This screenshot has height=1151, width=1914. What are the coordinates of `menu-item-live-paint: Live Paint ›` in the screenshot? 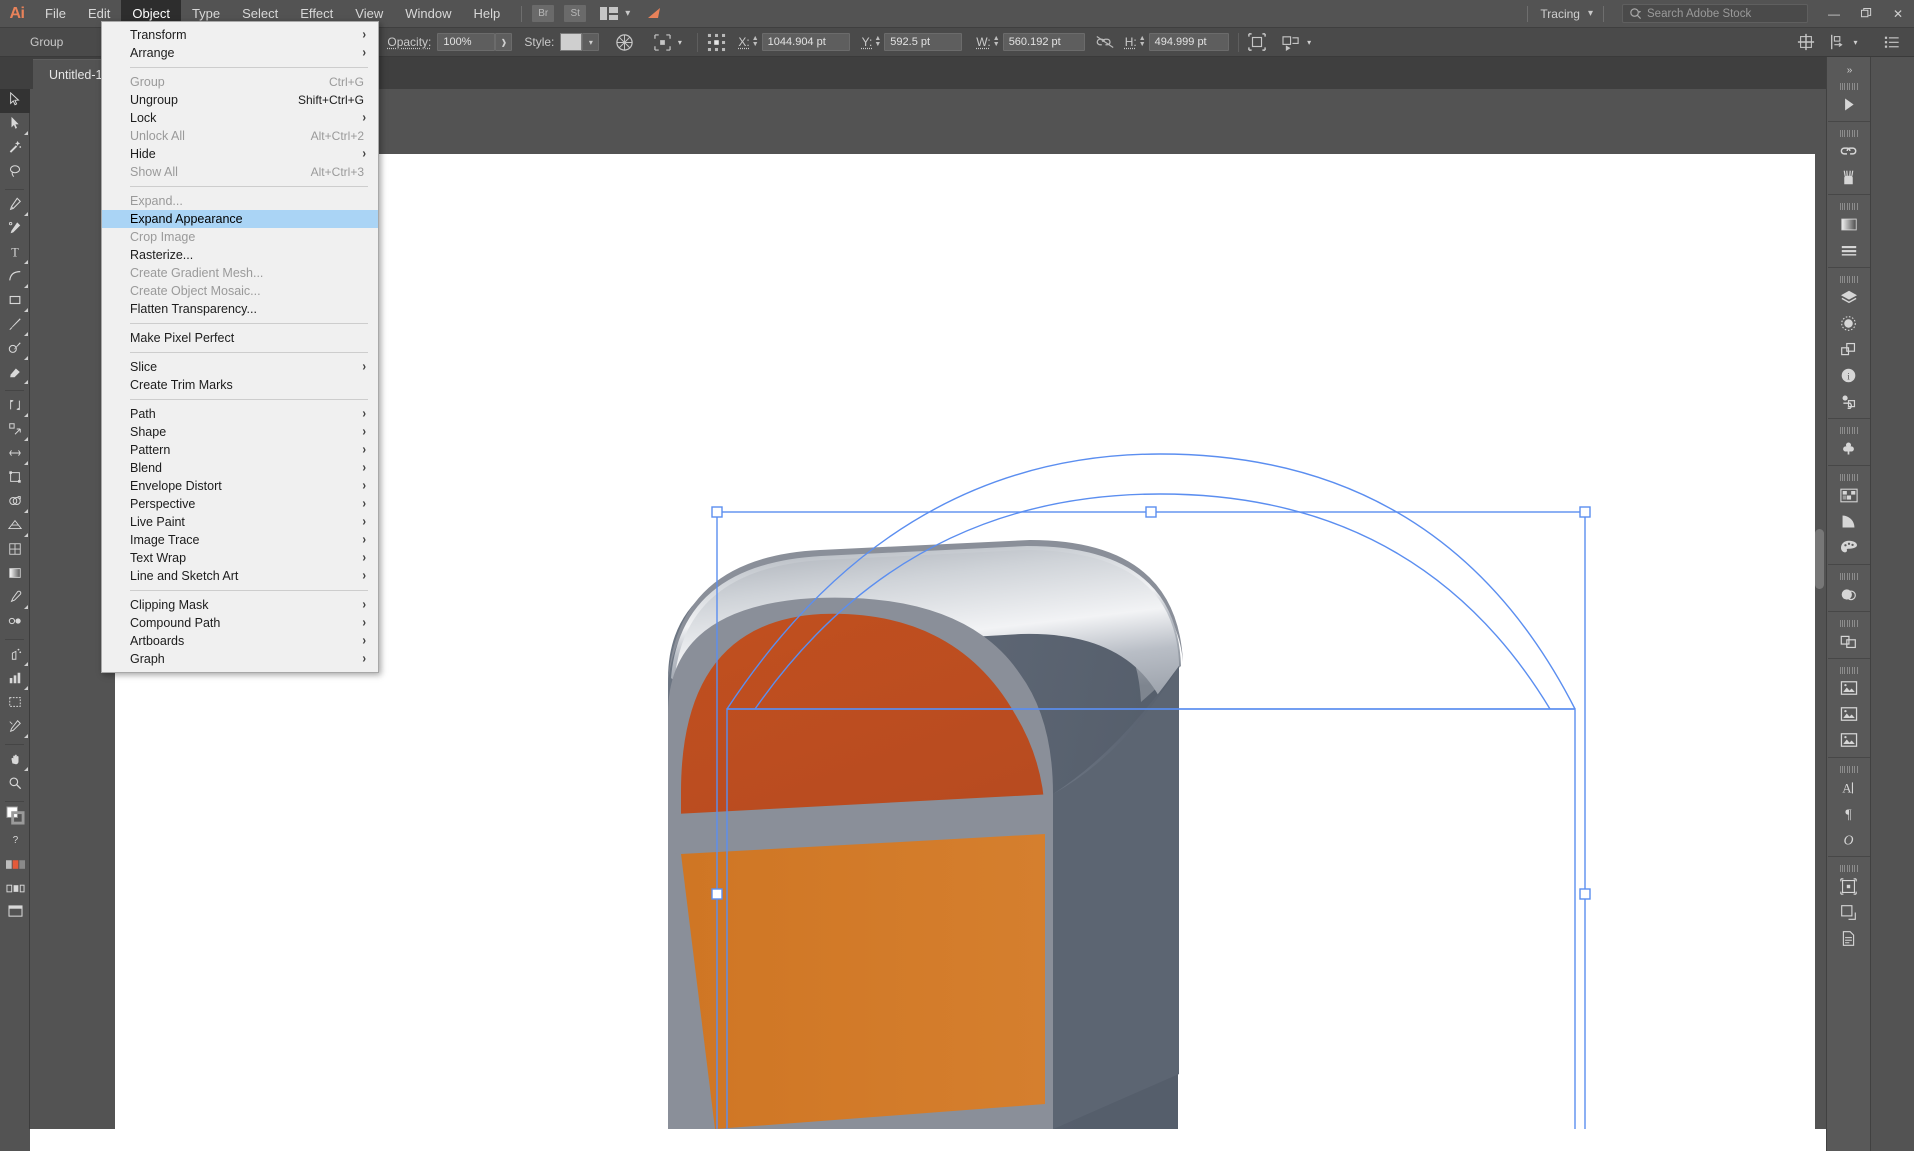 It's located at (240, 522).